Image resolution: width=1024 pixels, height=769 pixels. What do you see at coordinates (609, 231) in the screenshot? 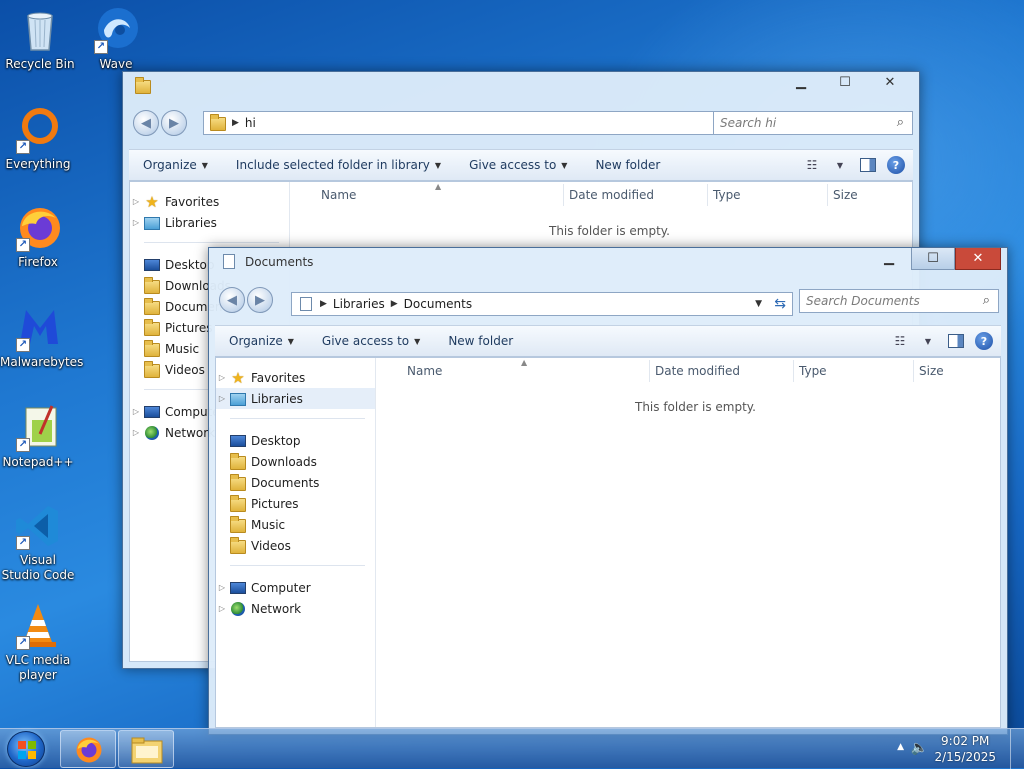
I see `empty-folder-message: This folder is empty.` at bounding box center [609, 231].